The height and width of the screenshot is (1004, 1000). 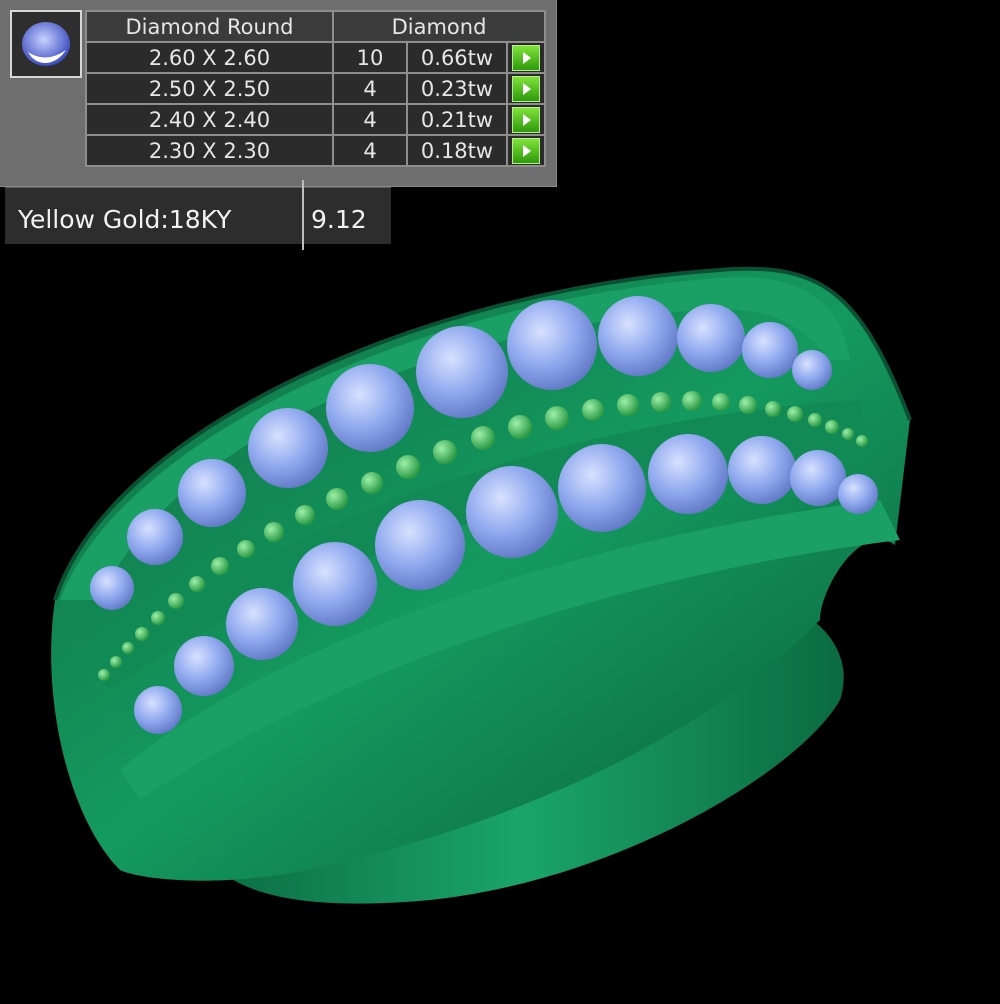 I want to click on stone-size-cell: 2.40 X 2.40, so click(x=209, y=119).